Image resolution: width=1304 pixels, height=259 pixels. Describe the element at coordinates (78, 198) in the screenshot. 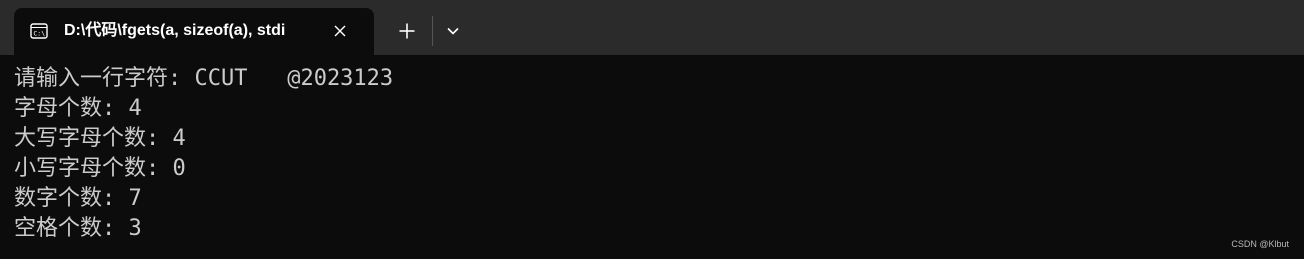

I see `output-line: 数字个数: 7` at that location.